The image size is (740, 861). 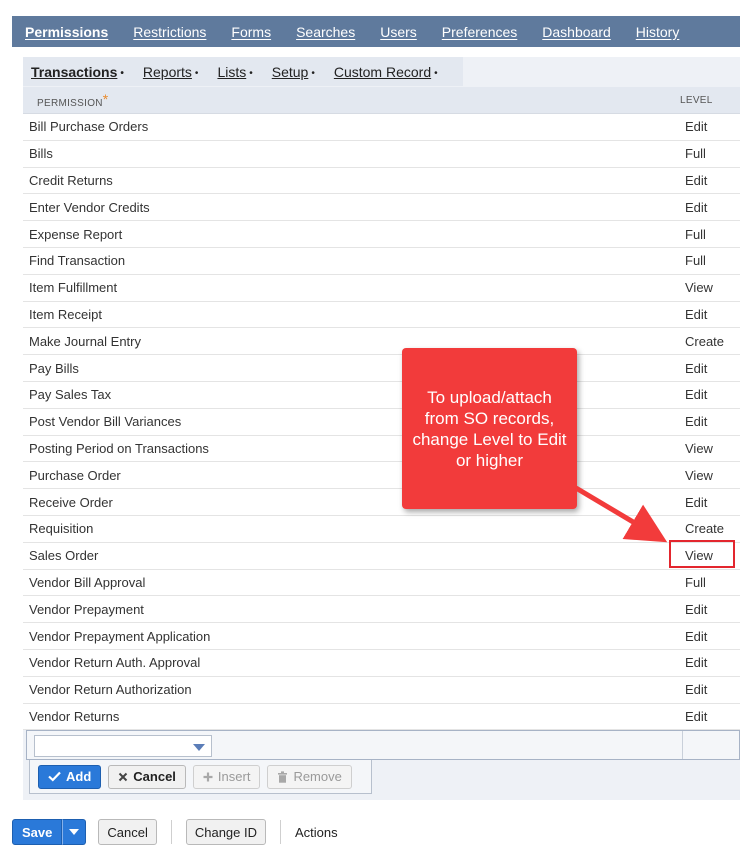 I want to click on permission-select, so click(x=123, y=746).